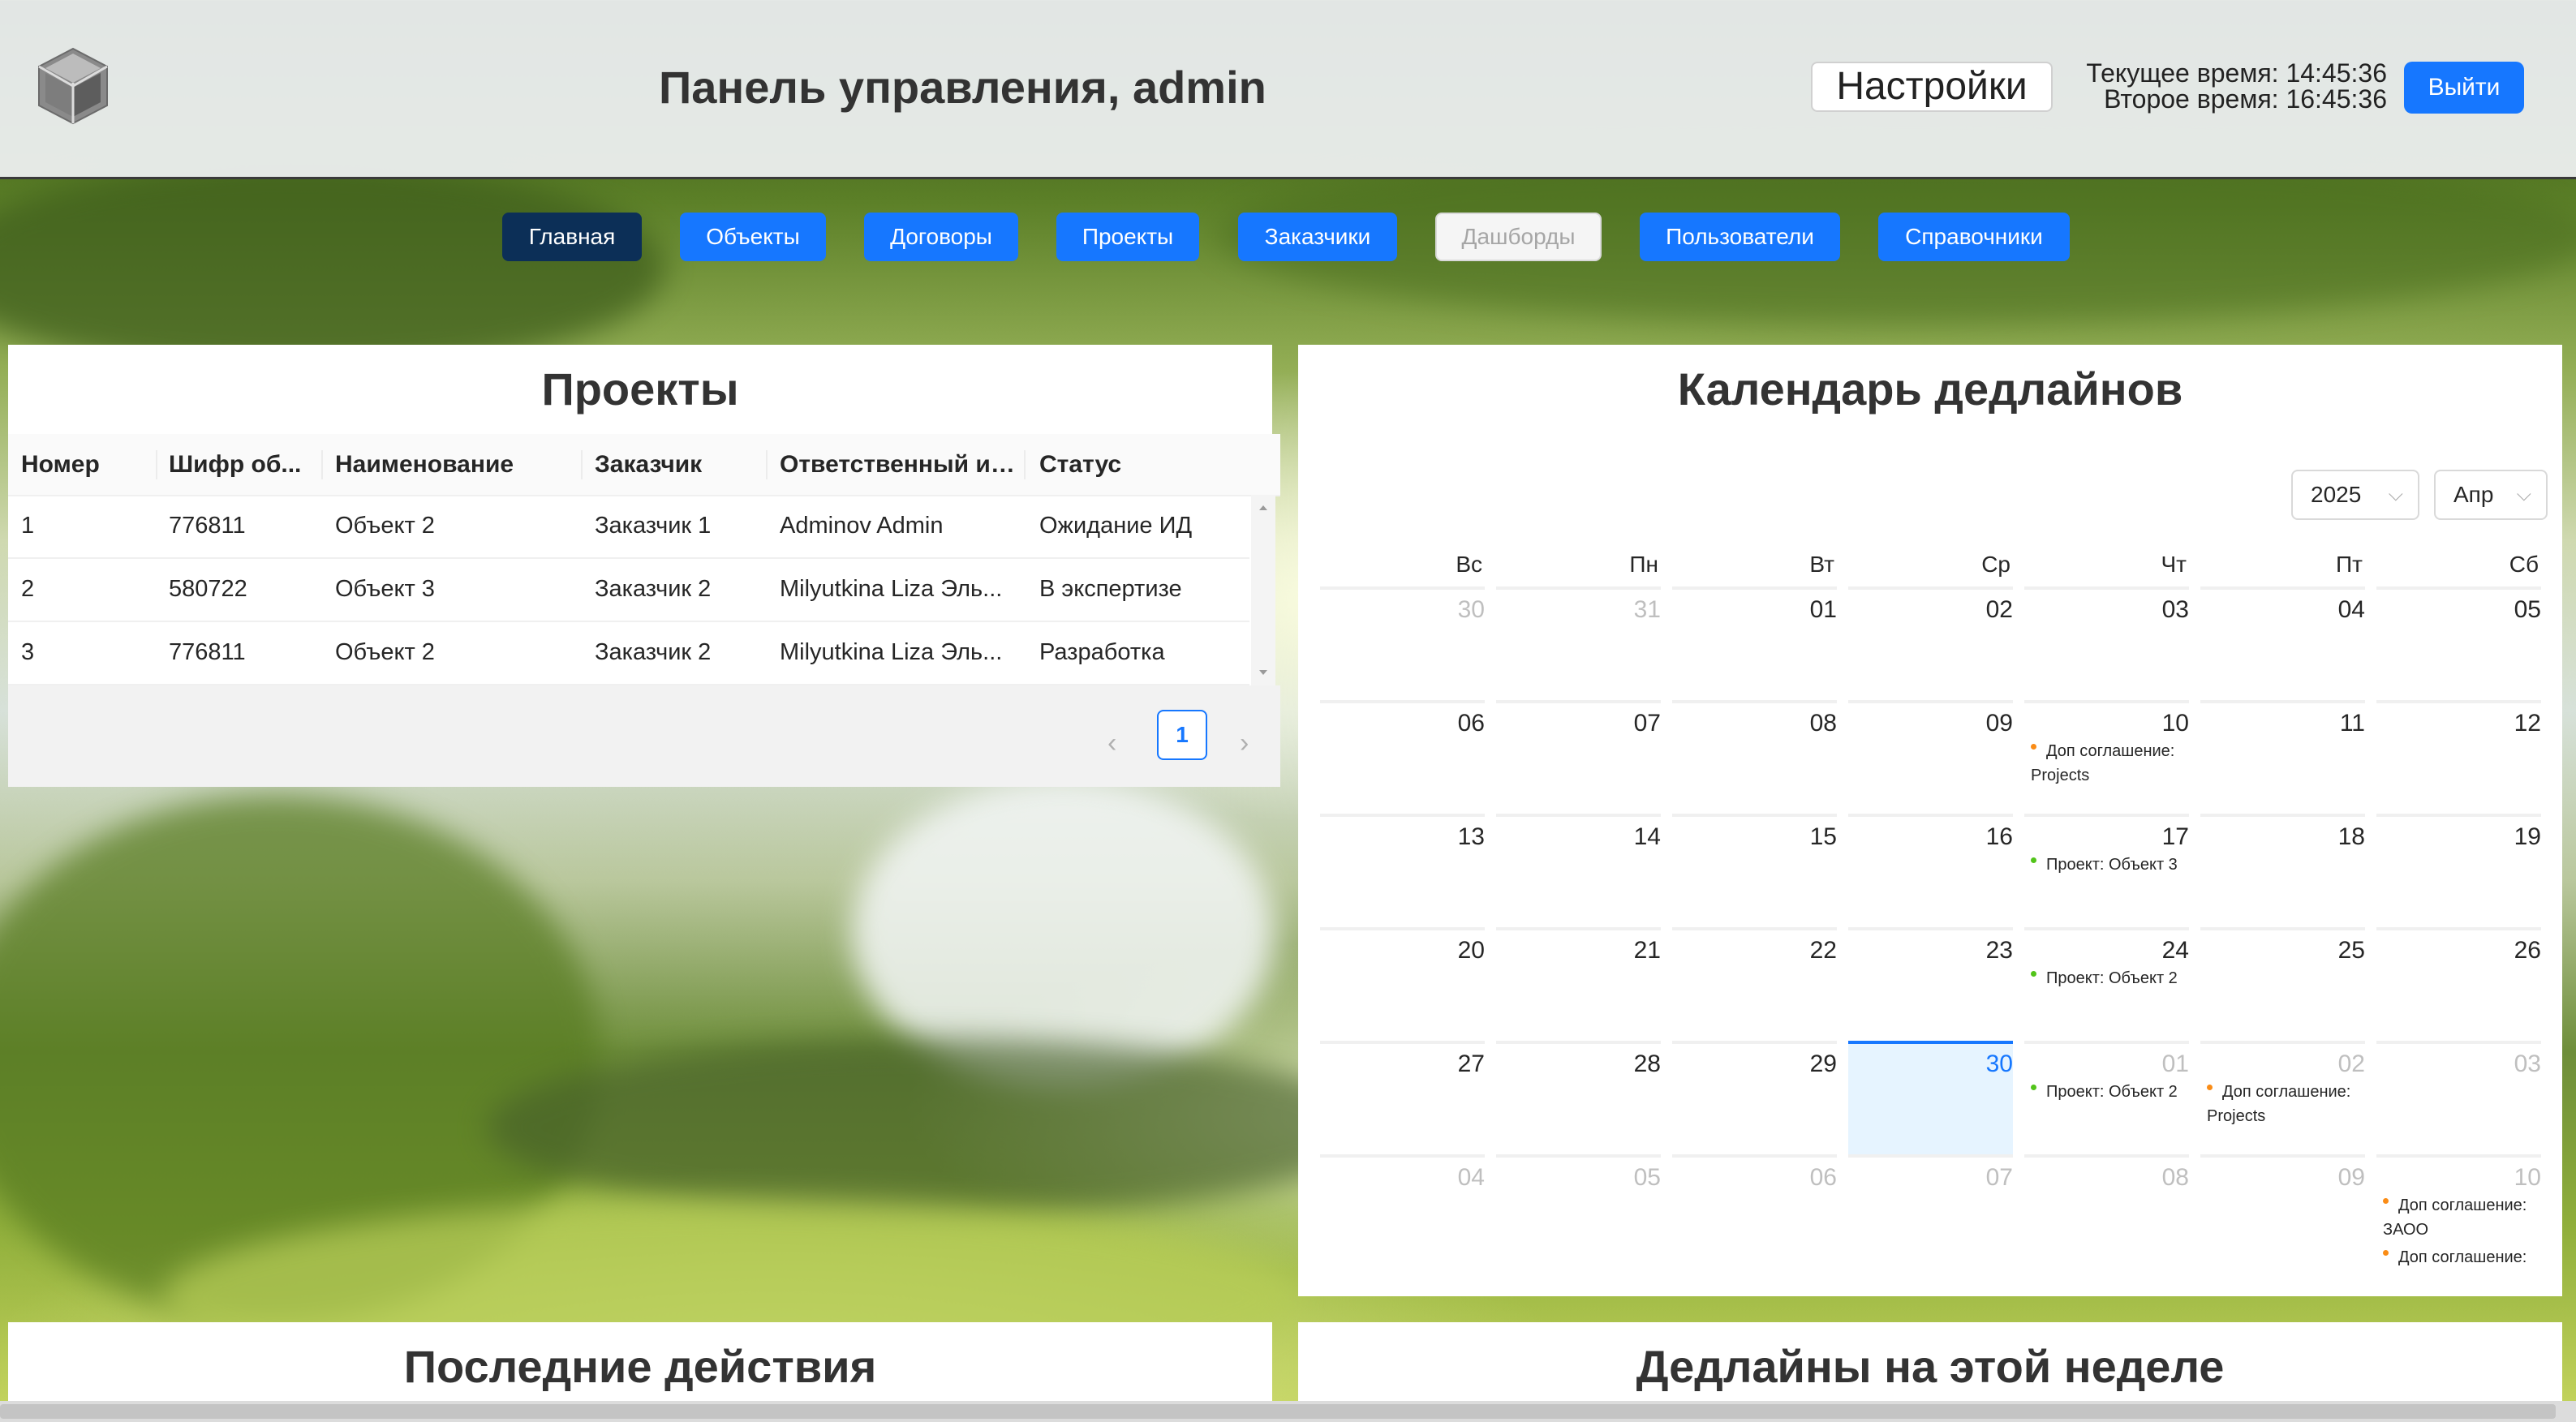 The image size is (2576, 1422). I want to click on weekday-label: Пт, so click(2349, 564).